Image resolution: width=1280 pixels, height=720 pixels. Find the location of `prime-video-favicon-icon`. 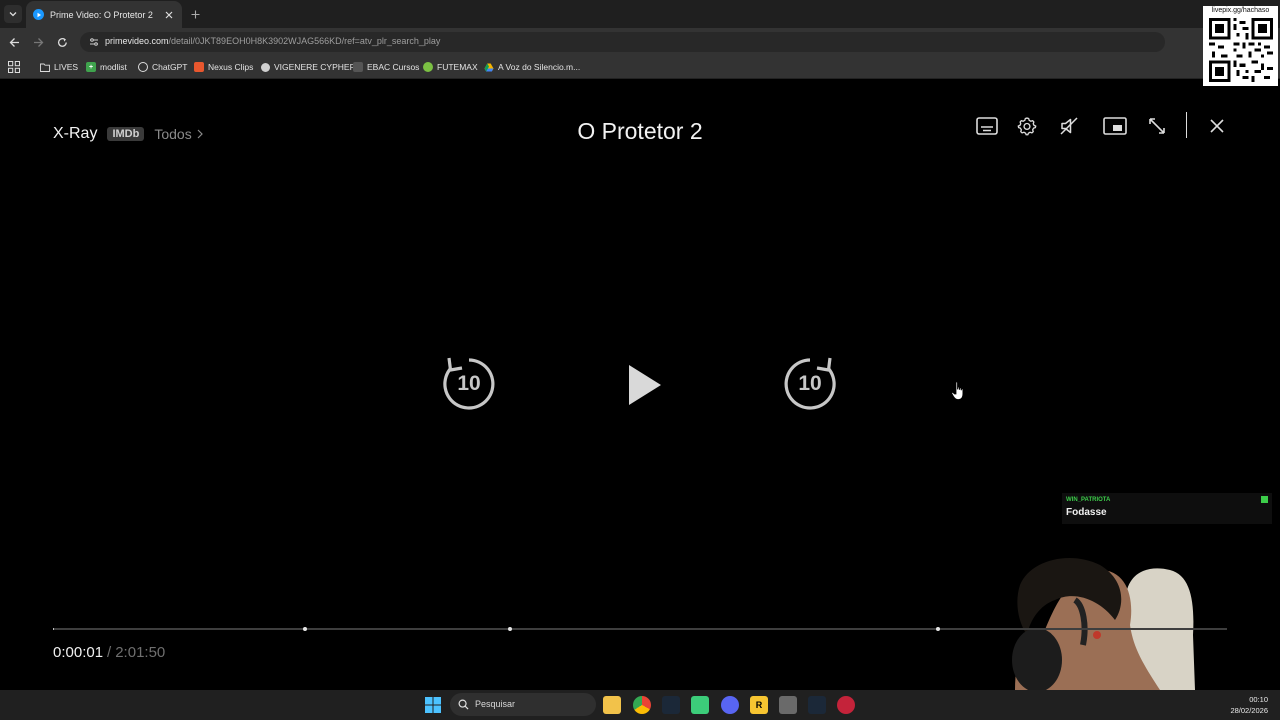

prime-video-favicon-icon is located at coordinates (38, 14).